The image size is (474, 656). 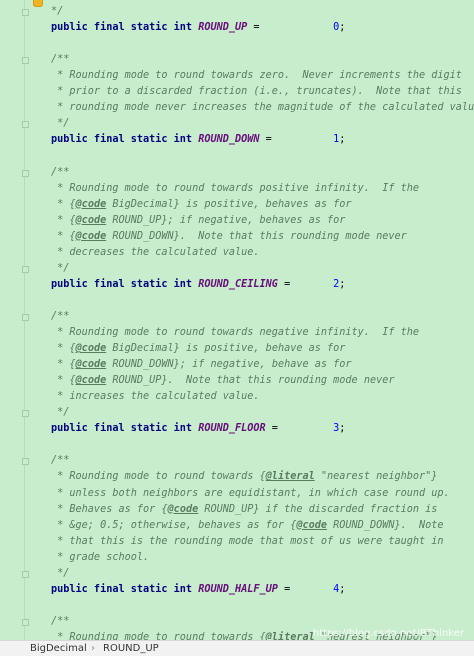 I want to click on watermark: https://blog.csdn.net/BThinker, so click(x=388, y=633).